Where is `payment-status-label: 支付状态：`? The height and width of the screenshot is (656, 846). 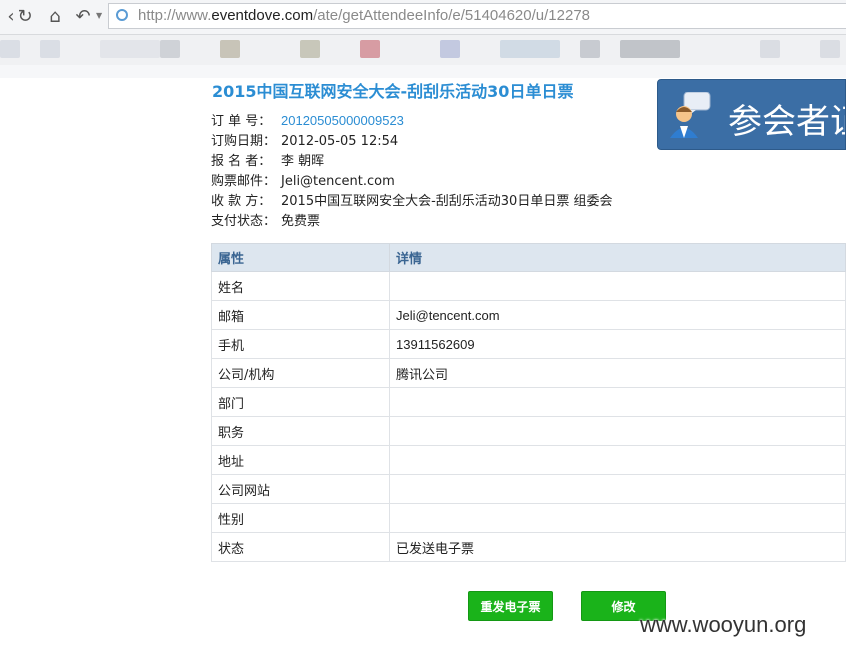
payment-status-label: 支付状态： is located at coordinates (244, 221).